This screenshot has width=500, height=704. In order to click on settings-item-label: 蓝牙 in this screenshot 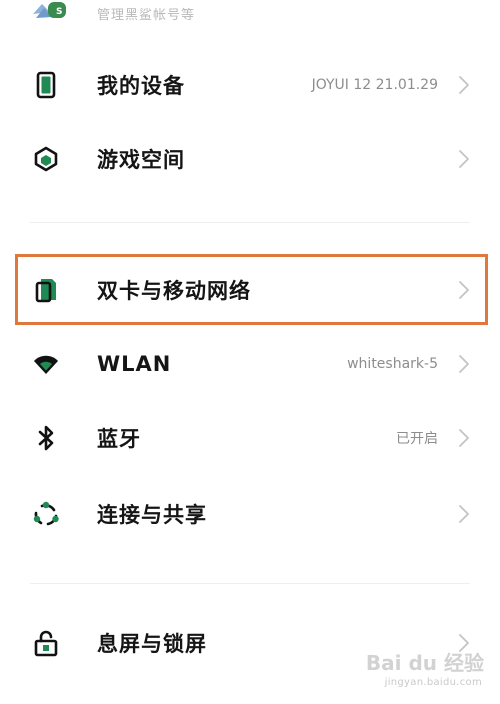, I will do `click(119, 439)`.